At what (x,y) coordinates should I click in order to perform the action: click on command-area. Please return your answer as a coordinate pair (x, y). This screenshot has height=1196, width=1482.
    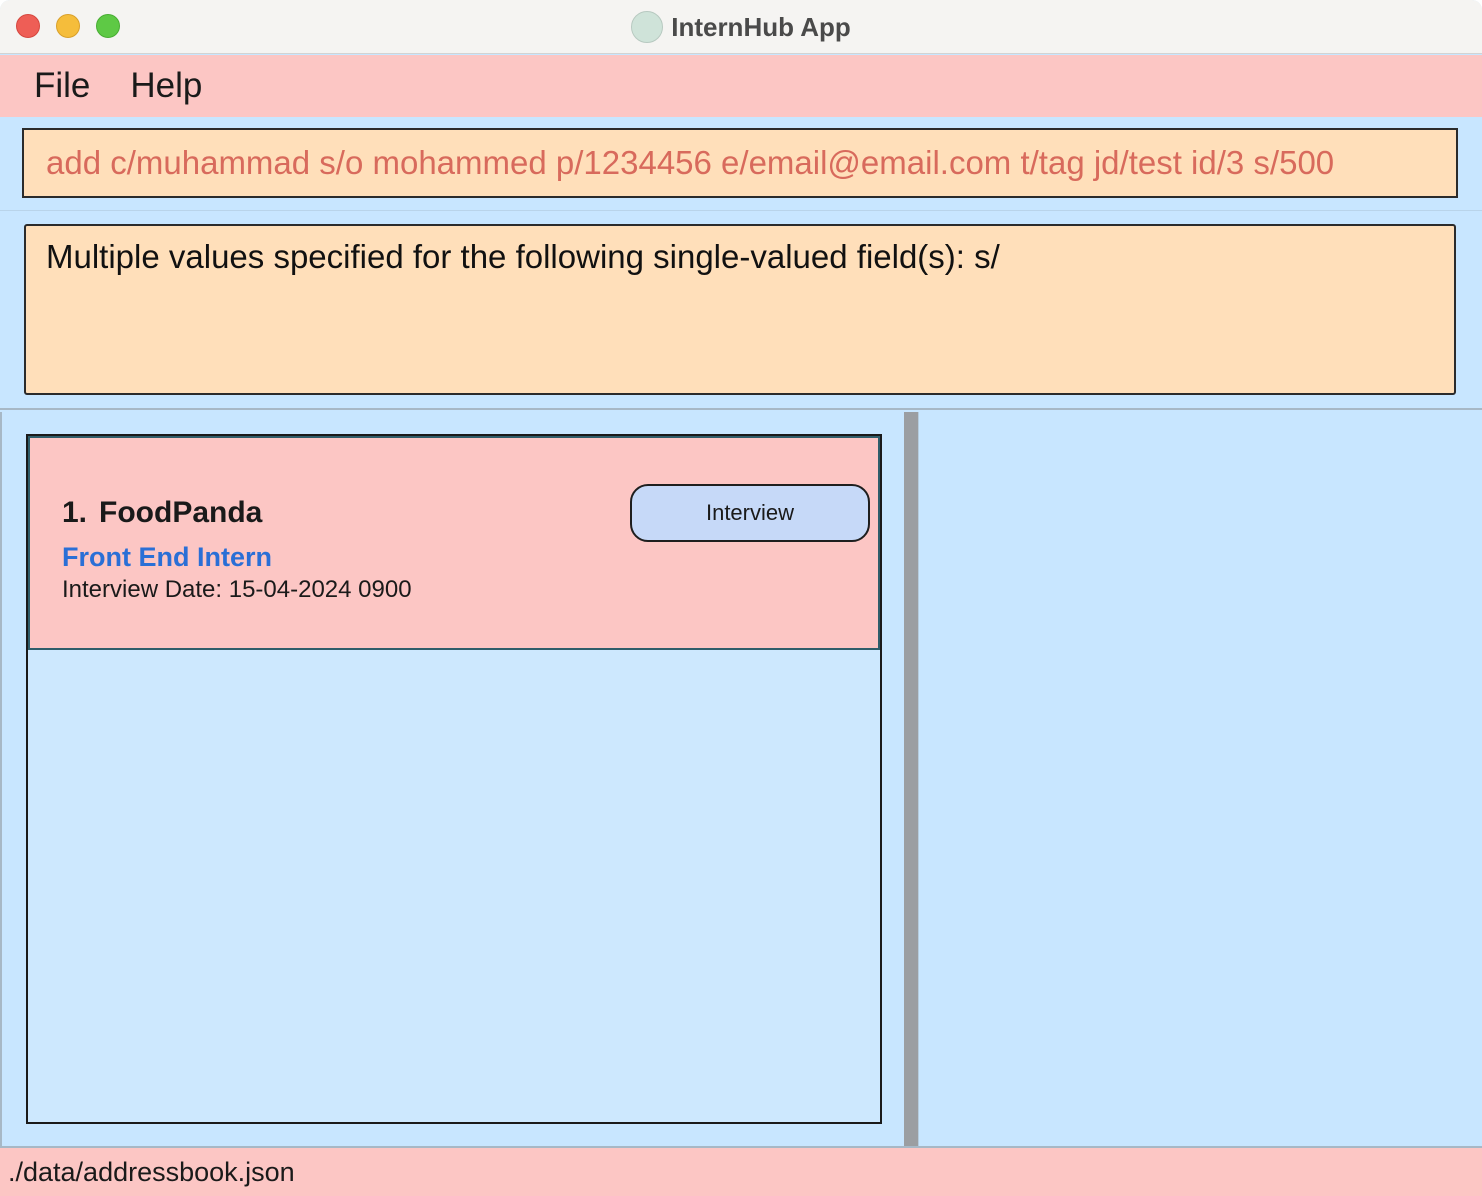
    Looking at the image, I should click on (741, 164).